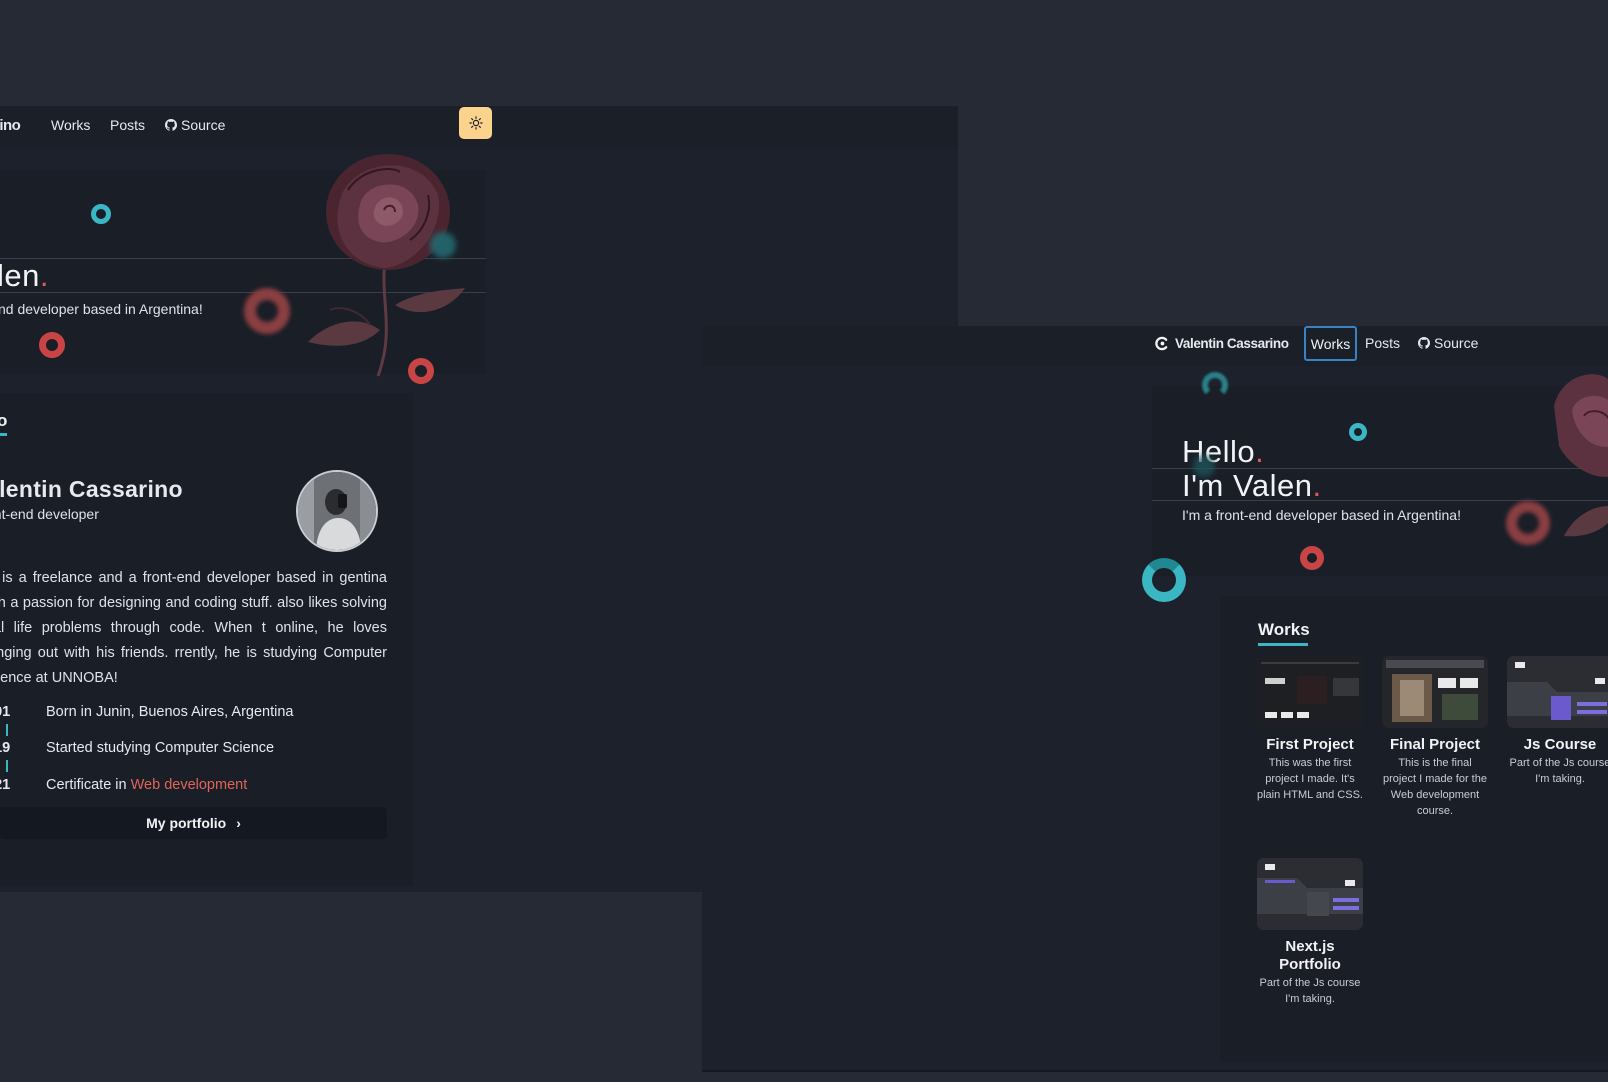  I want to click on theme-toggle-button, so click(475, 123).